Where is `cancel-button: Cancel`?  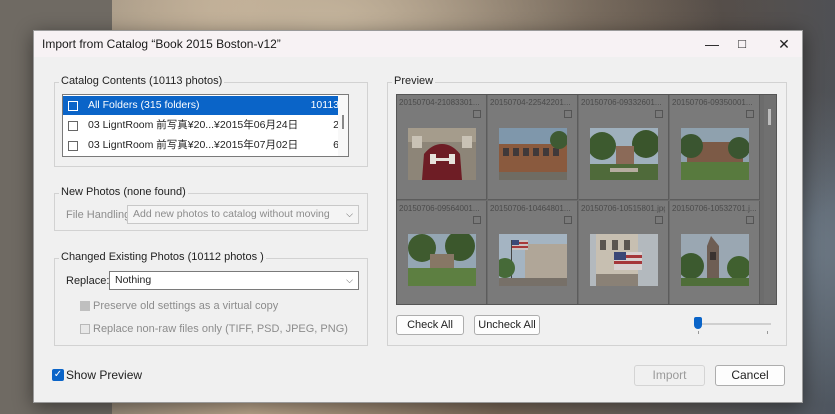
cancel-button: Cancel is located at coordinates (750, 375).